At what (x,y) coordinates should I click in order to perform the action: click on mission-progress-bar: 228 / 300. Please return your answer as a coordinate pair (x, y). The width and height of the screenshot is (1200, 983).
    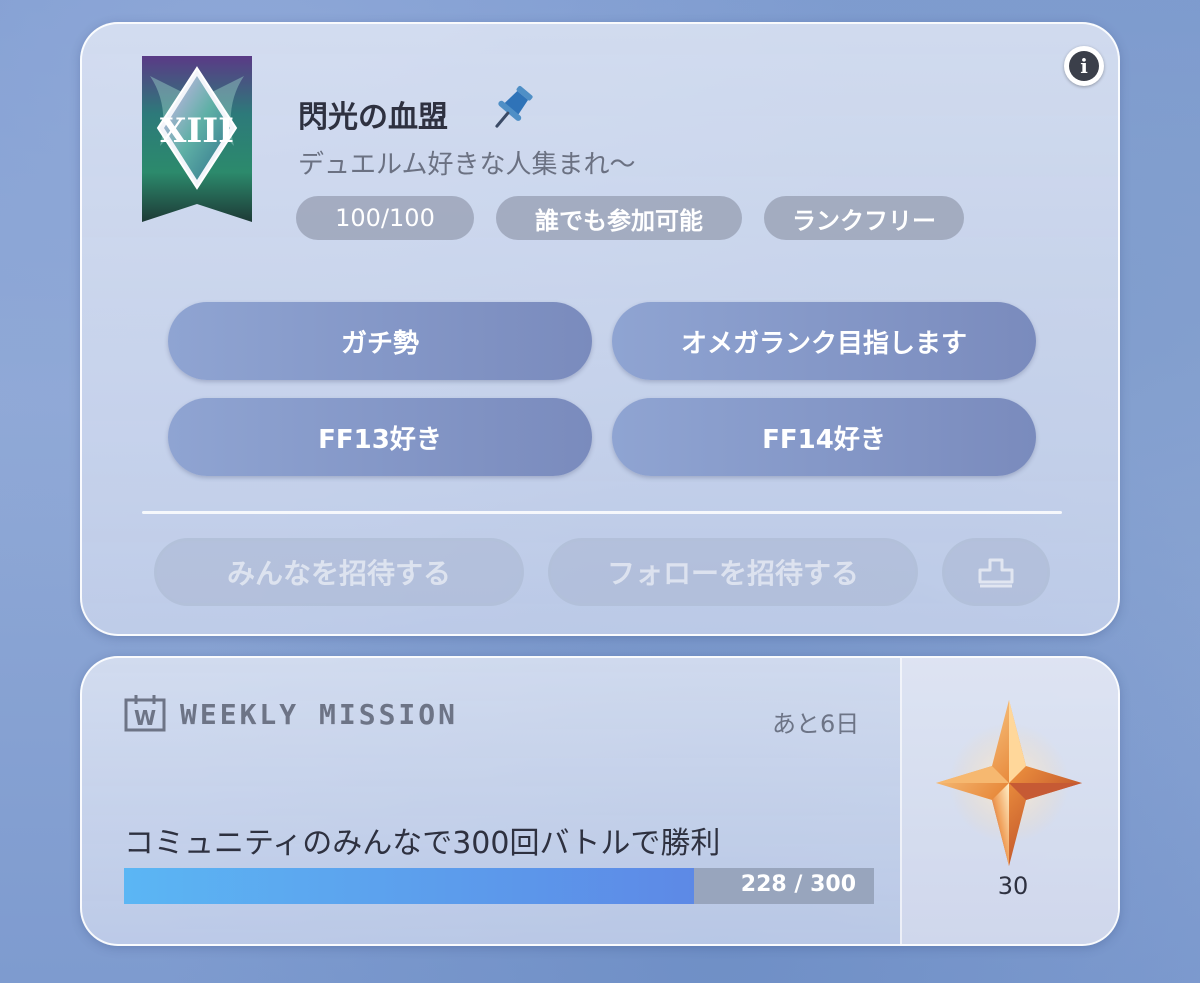
    Looking at the image, I should click on (499, 886).